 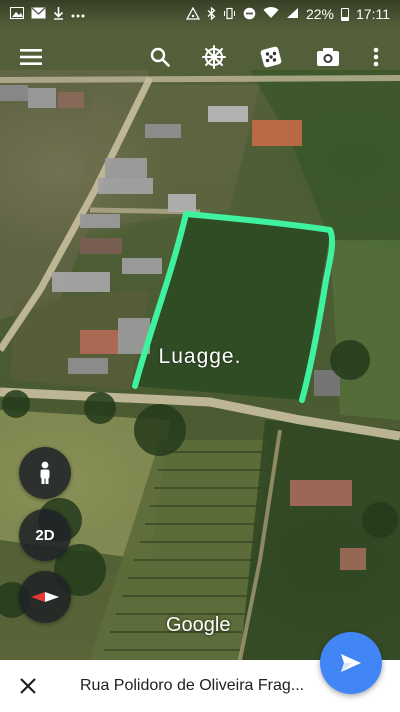 I want to click on camera-icon, so click(x=328, y=57).